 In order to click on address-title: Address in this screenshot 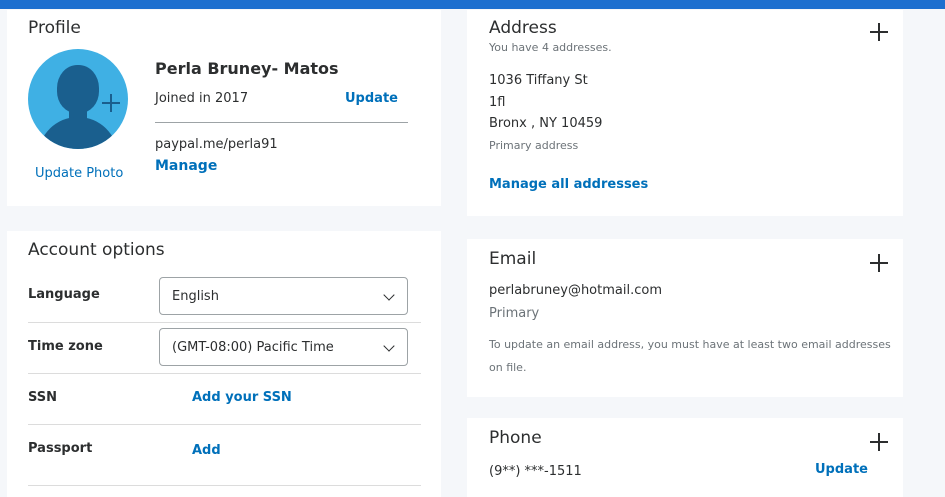, I will do `click(523, 28)`.